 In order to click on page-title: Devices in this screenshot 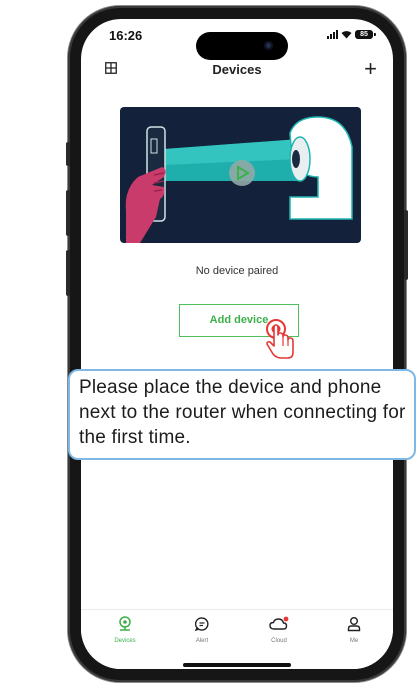, I will do `click(237, 69)`.